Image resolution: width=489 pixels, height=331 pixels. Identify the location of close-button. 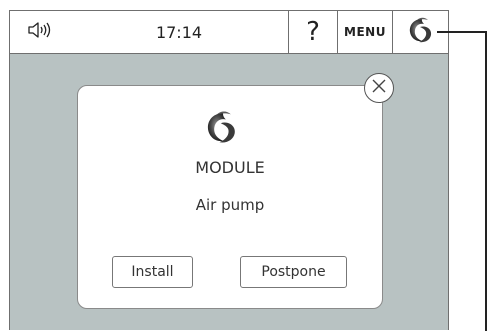
(379, 88).